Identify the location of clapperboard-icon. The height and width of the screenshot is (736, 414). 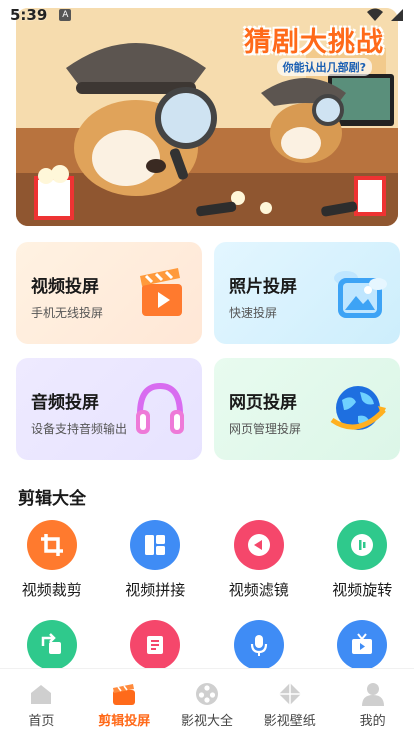
(161, 292).